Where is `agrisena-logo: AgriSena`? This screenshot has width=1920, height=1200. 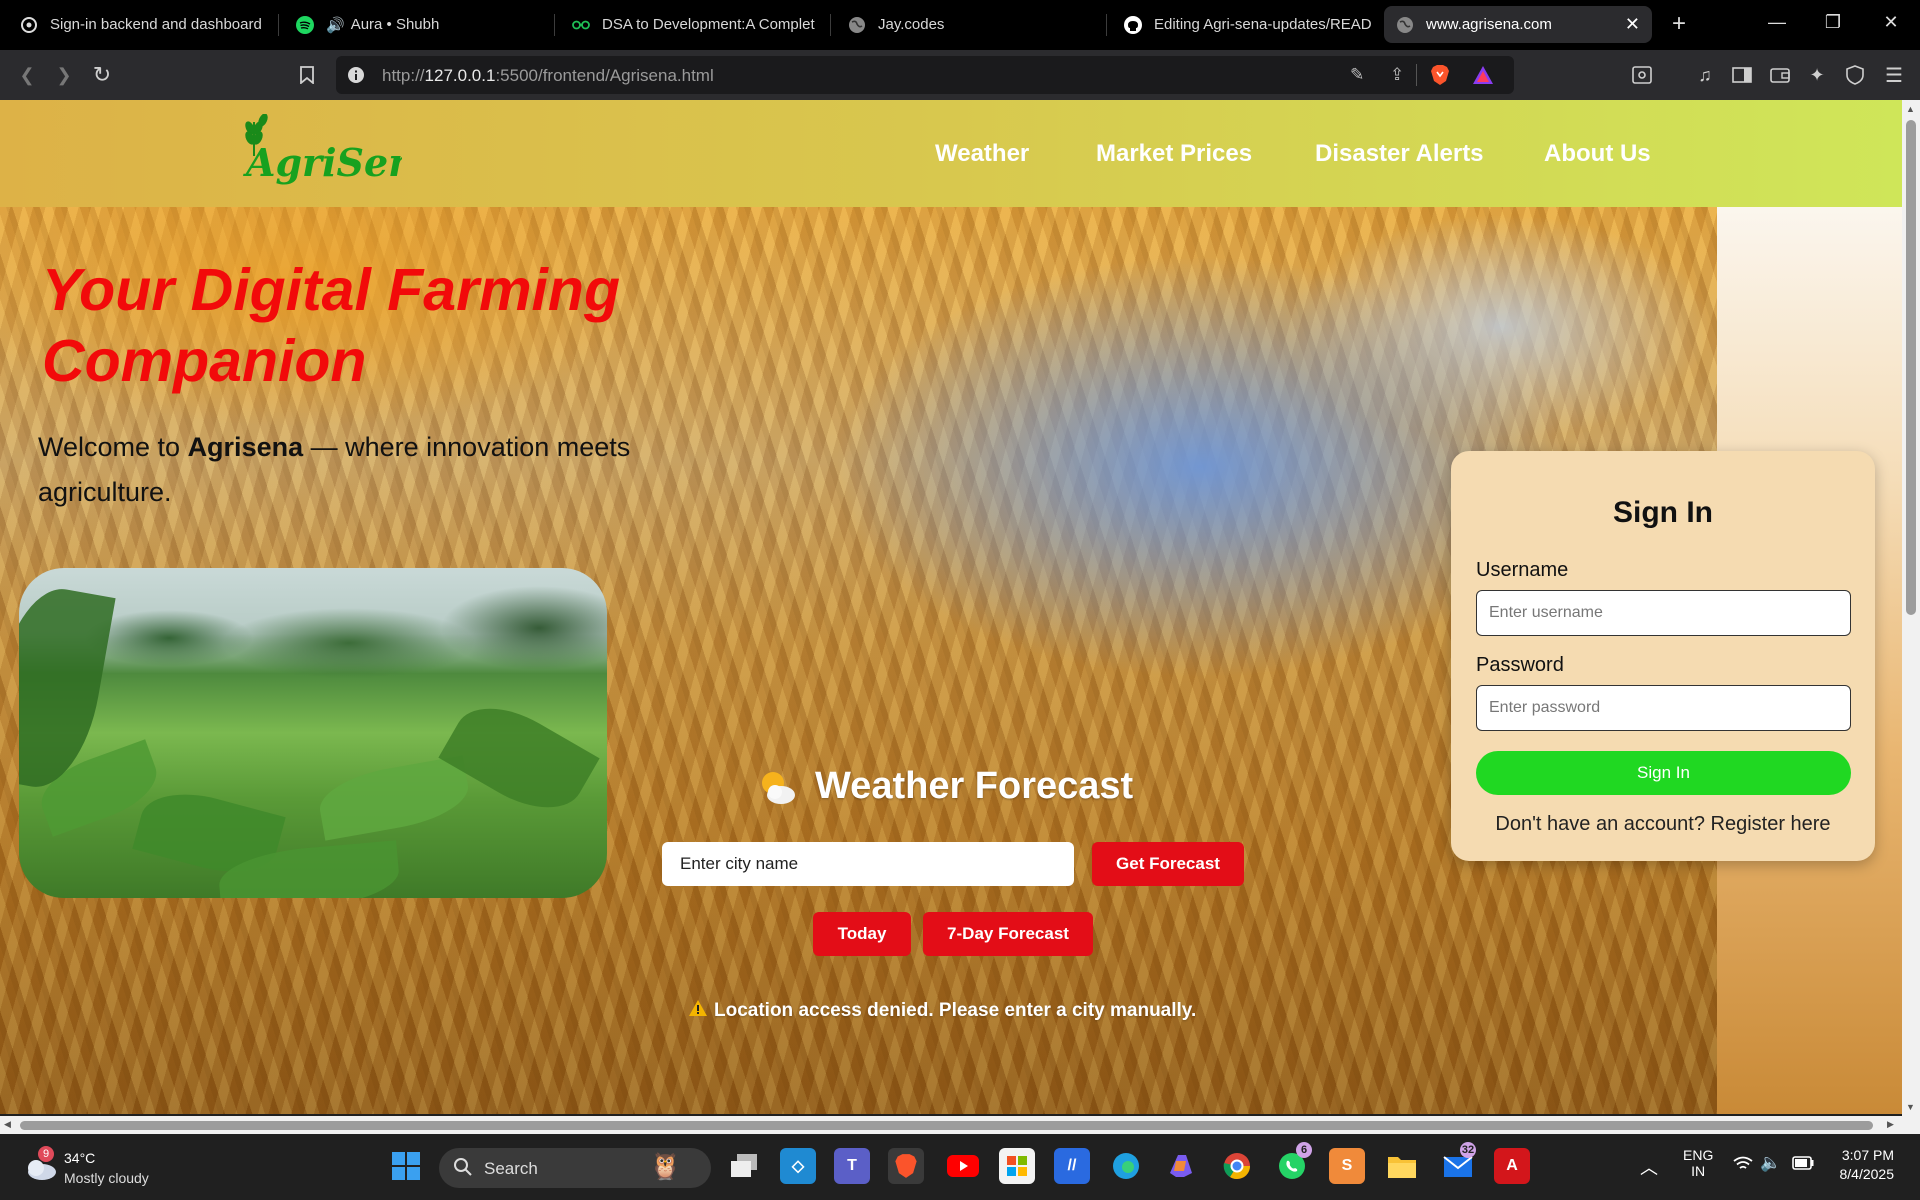 agrisena-logo: AgriSena is located at coordinates (341, 153).